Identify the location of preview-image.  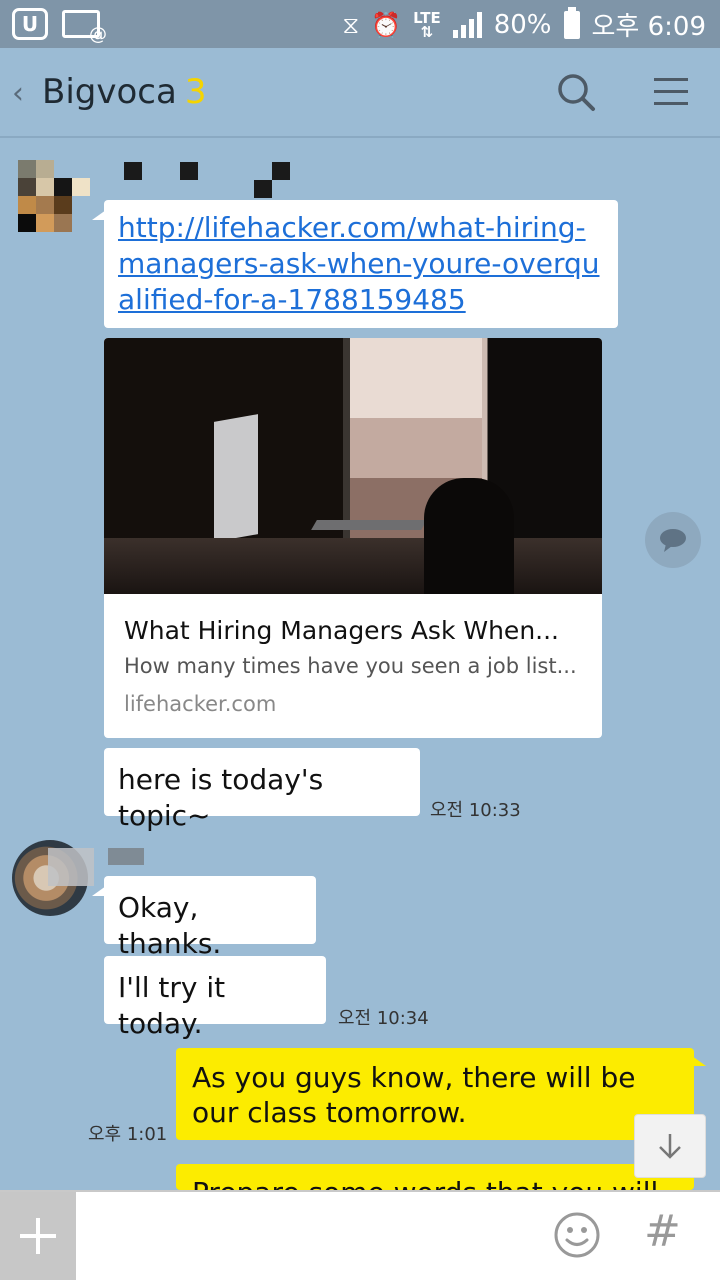
(353, 466).